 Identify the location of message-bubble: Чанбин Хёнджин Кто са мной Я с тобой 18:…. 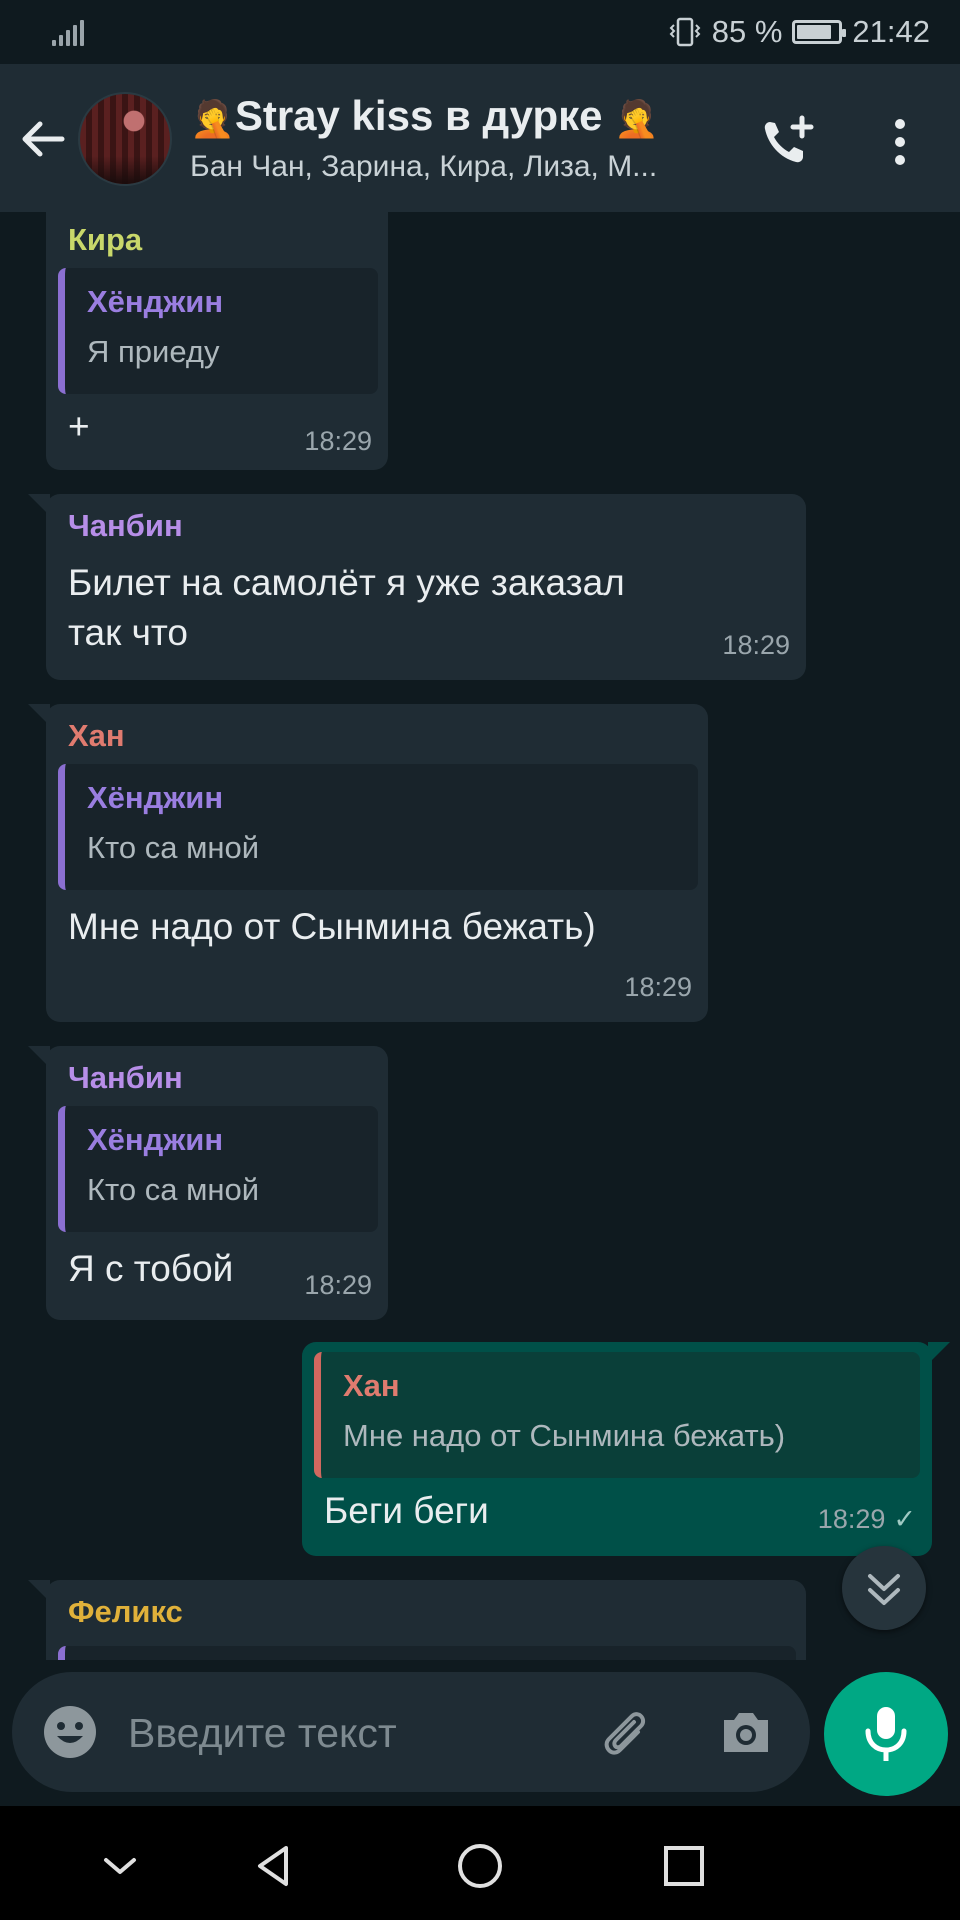
(208, 1183).